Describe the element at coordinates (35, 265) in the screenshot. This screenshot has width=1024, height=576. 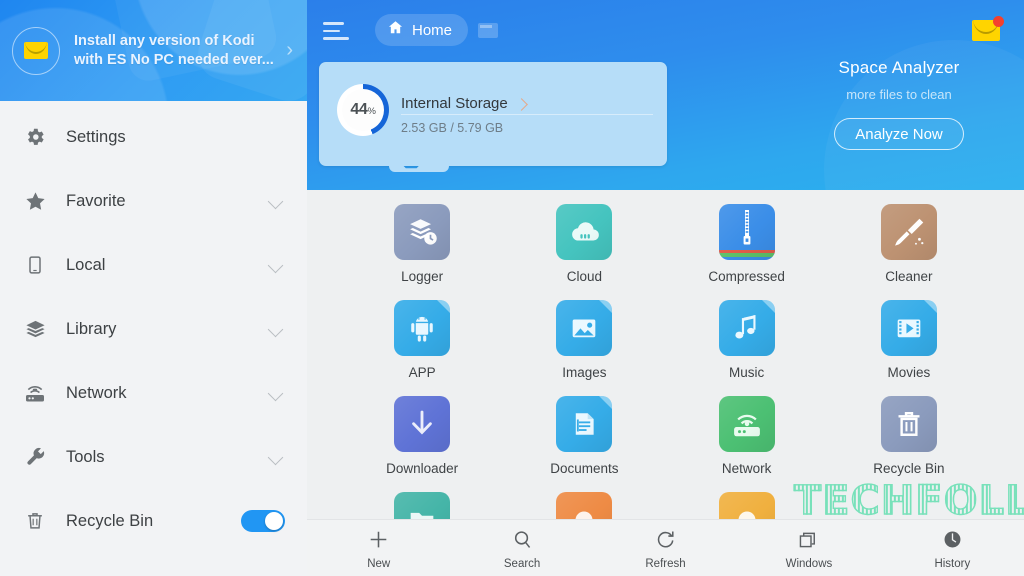
I see `phone-icon` at that location.